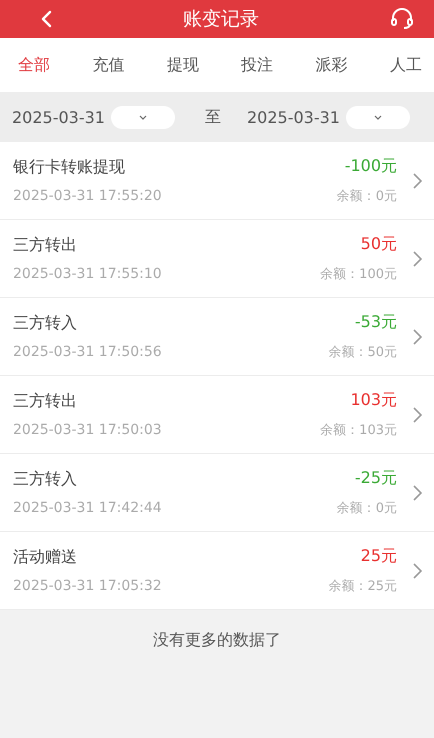 This screenshot has height=738, width=434. I want to click on record-time: 2025-03-31 17:50:56, so click(88, 352).